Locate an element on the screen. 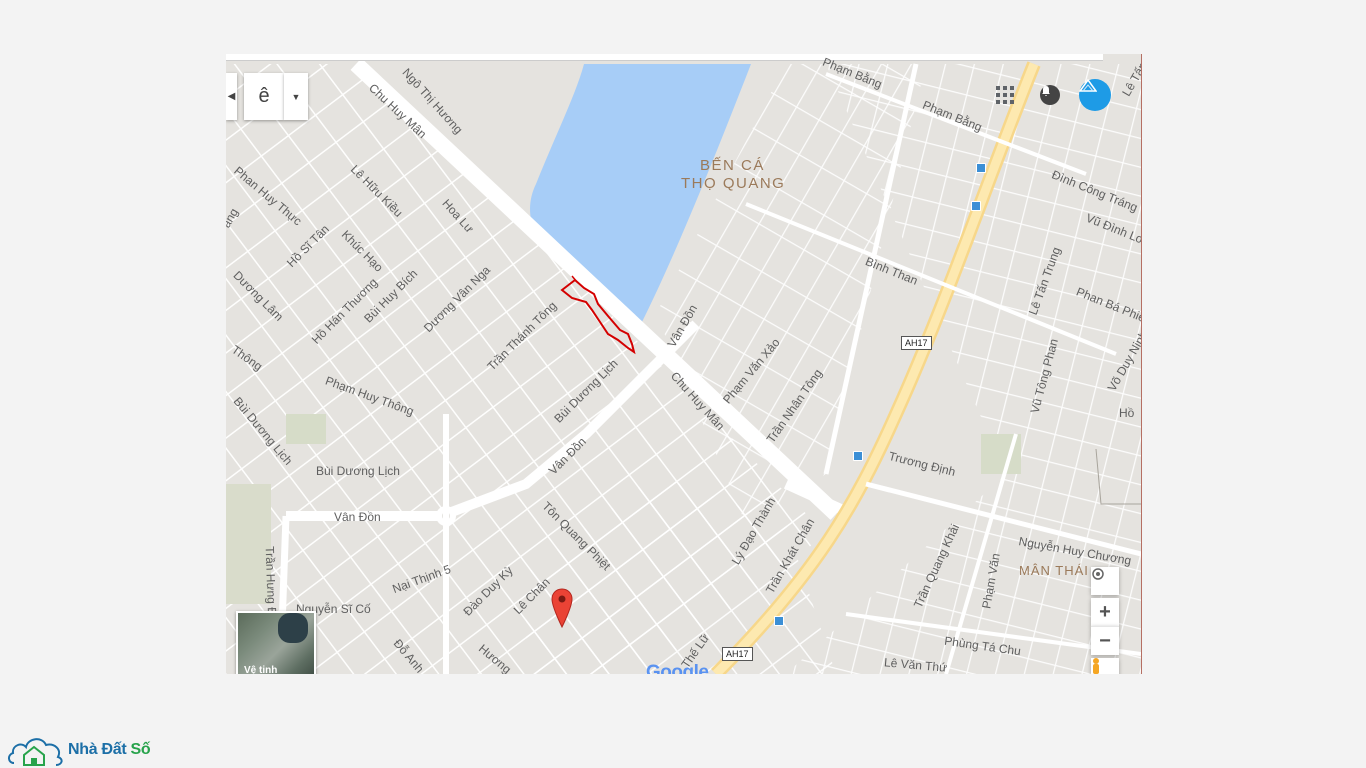 The width and height of the screenshot is (1366, 768). my-location-button is located at coordinates (1105, 581).